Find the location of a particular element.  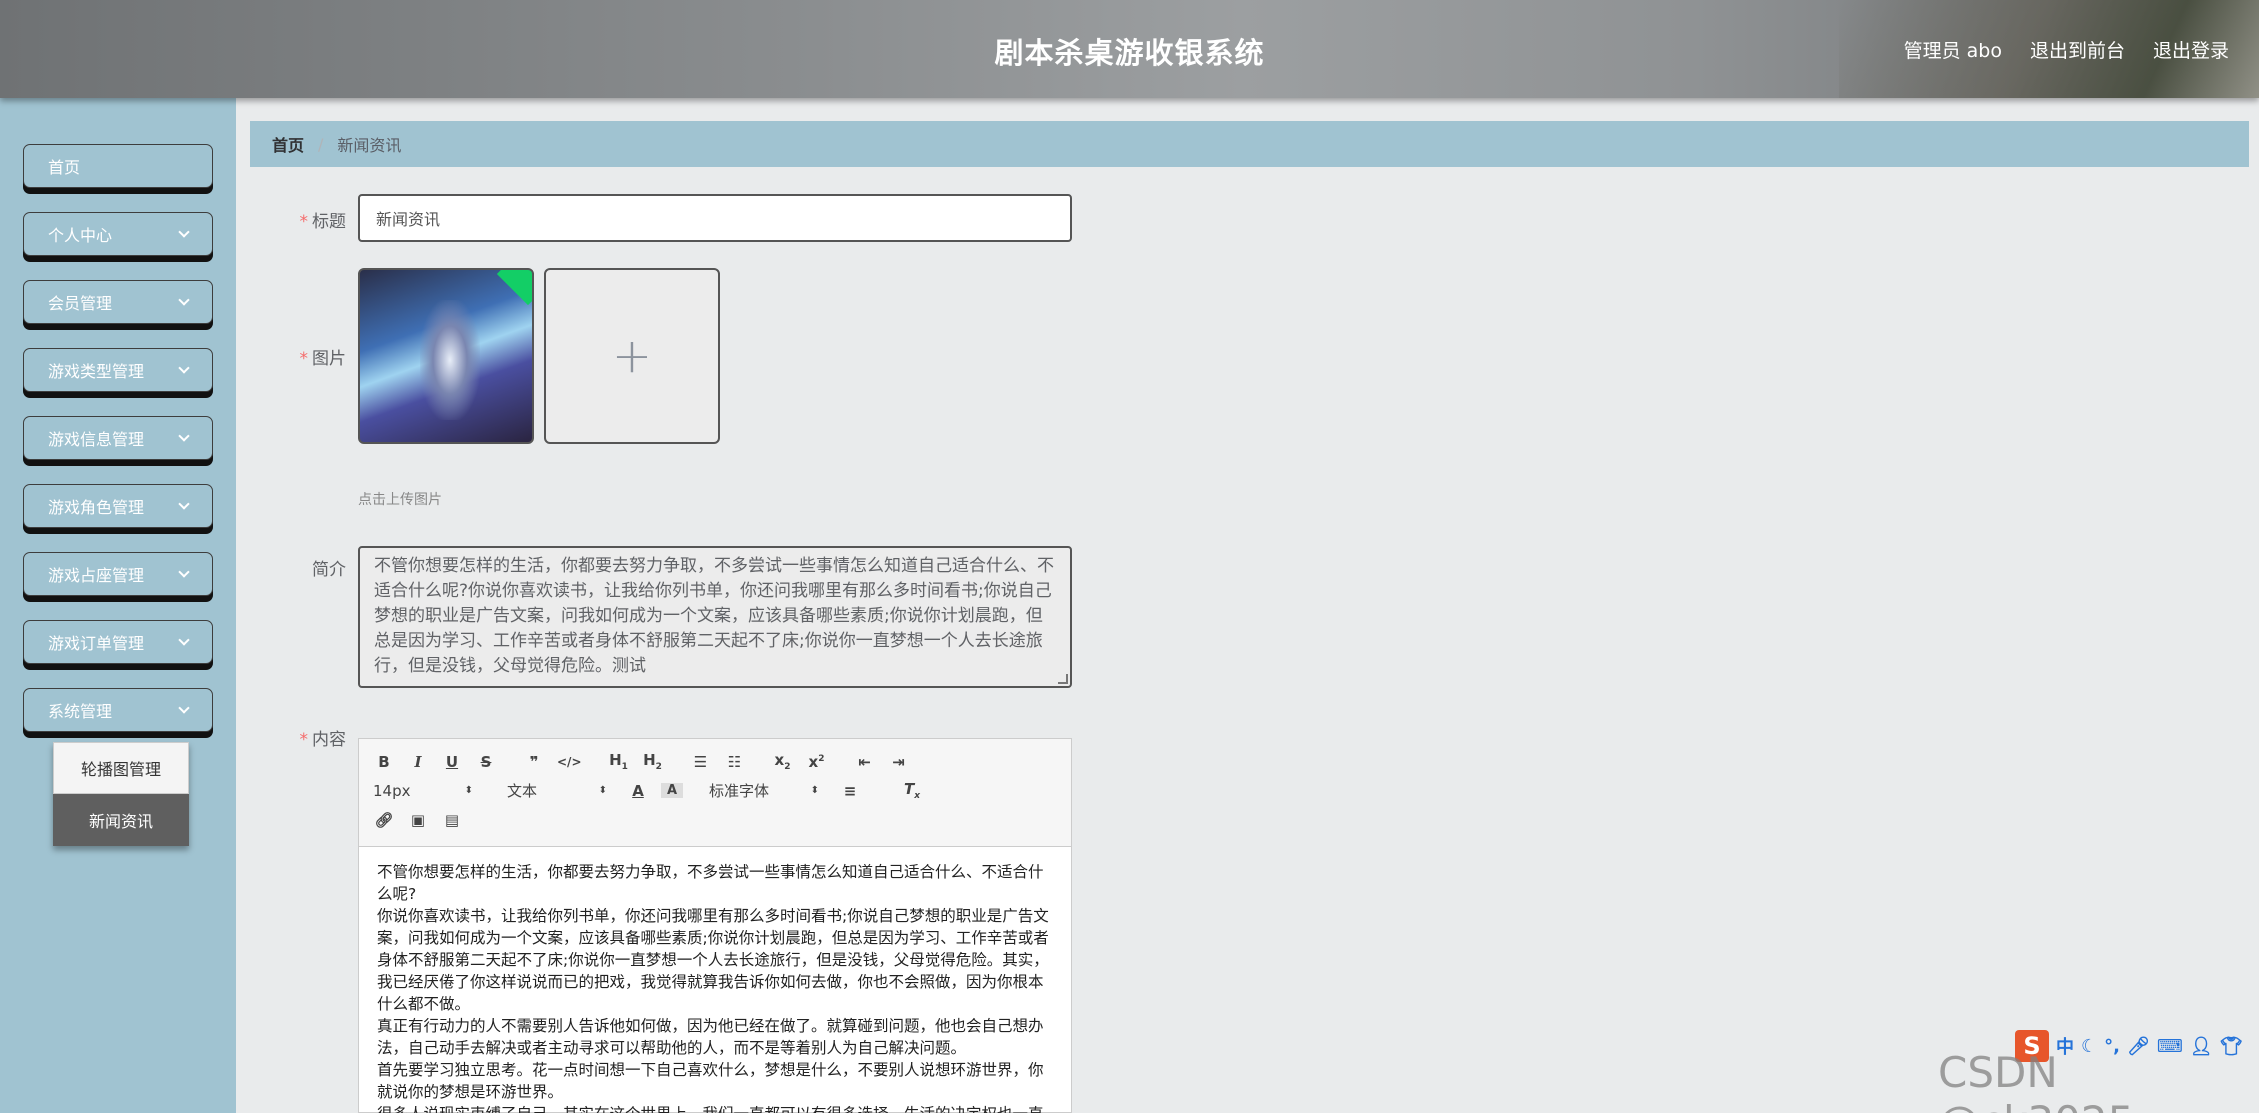

font-size-select: 14px ⬍ is located at coordinates (423, 791).